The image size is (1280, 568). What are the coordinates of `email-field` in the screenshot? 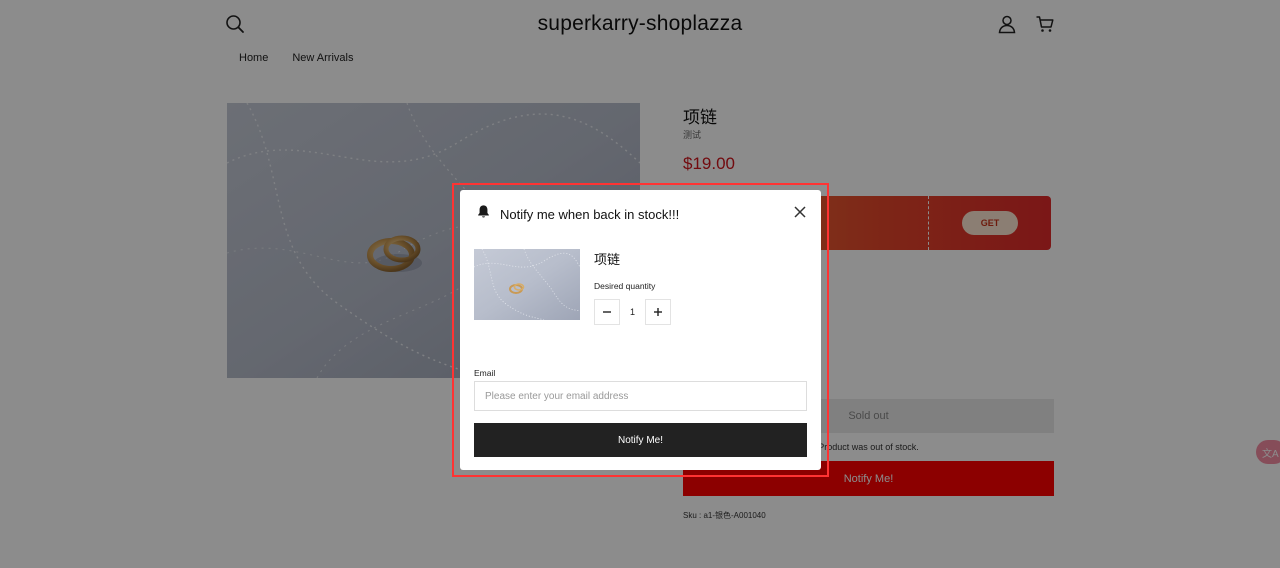 It's located at (640, 396).